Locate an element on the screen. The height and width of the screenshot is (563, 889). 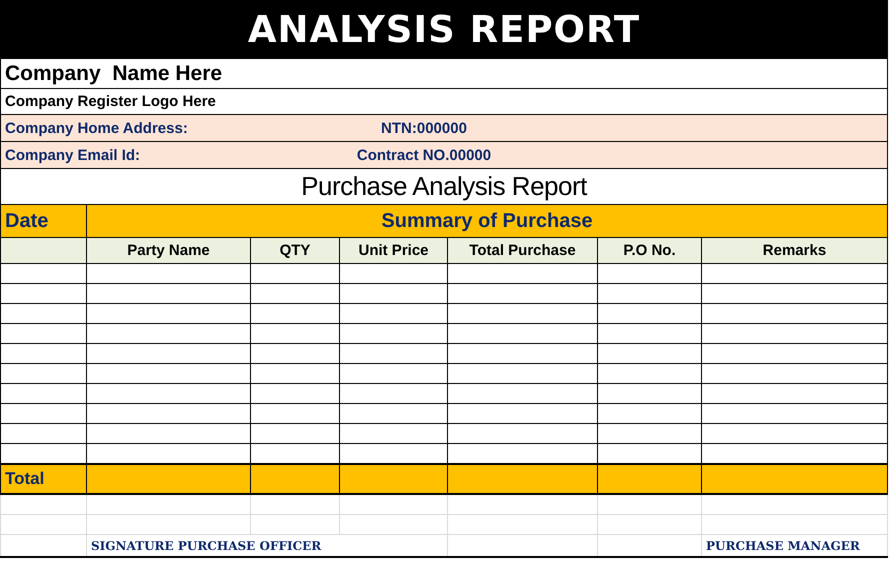
date-header: Date is located at coordinates (43, 221).